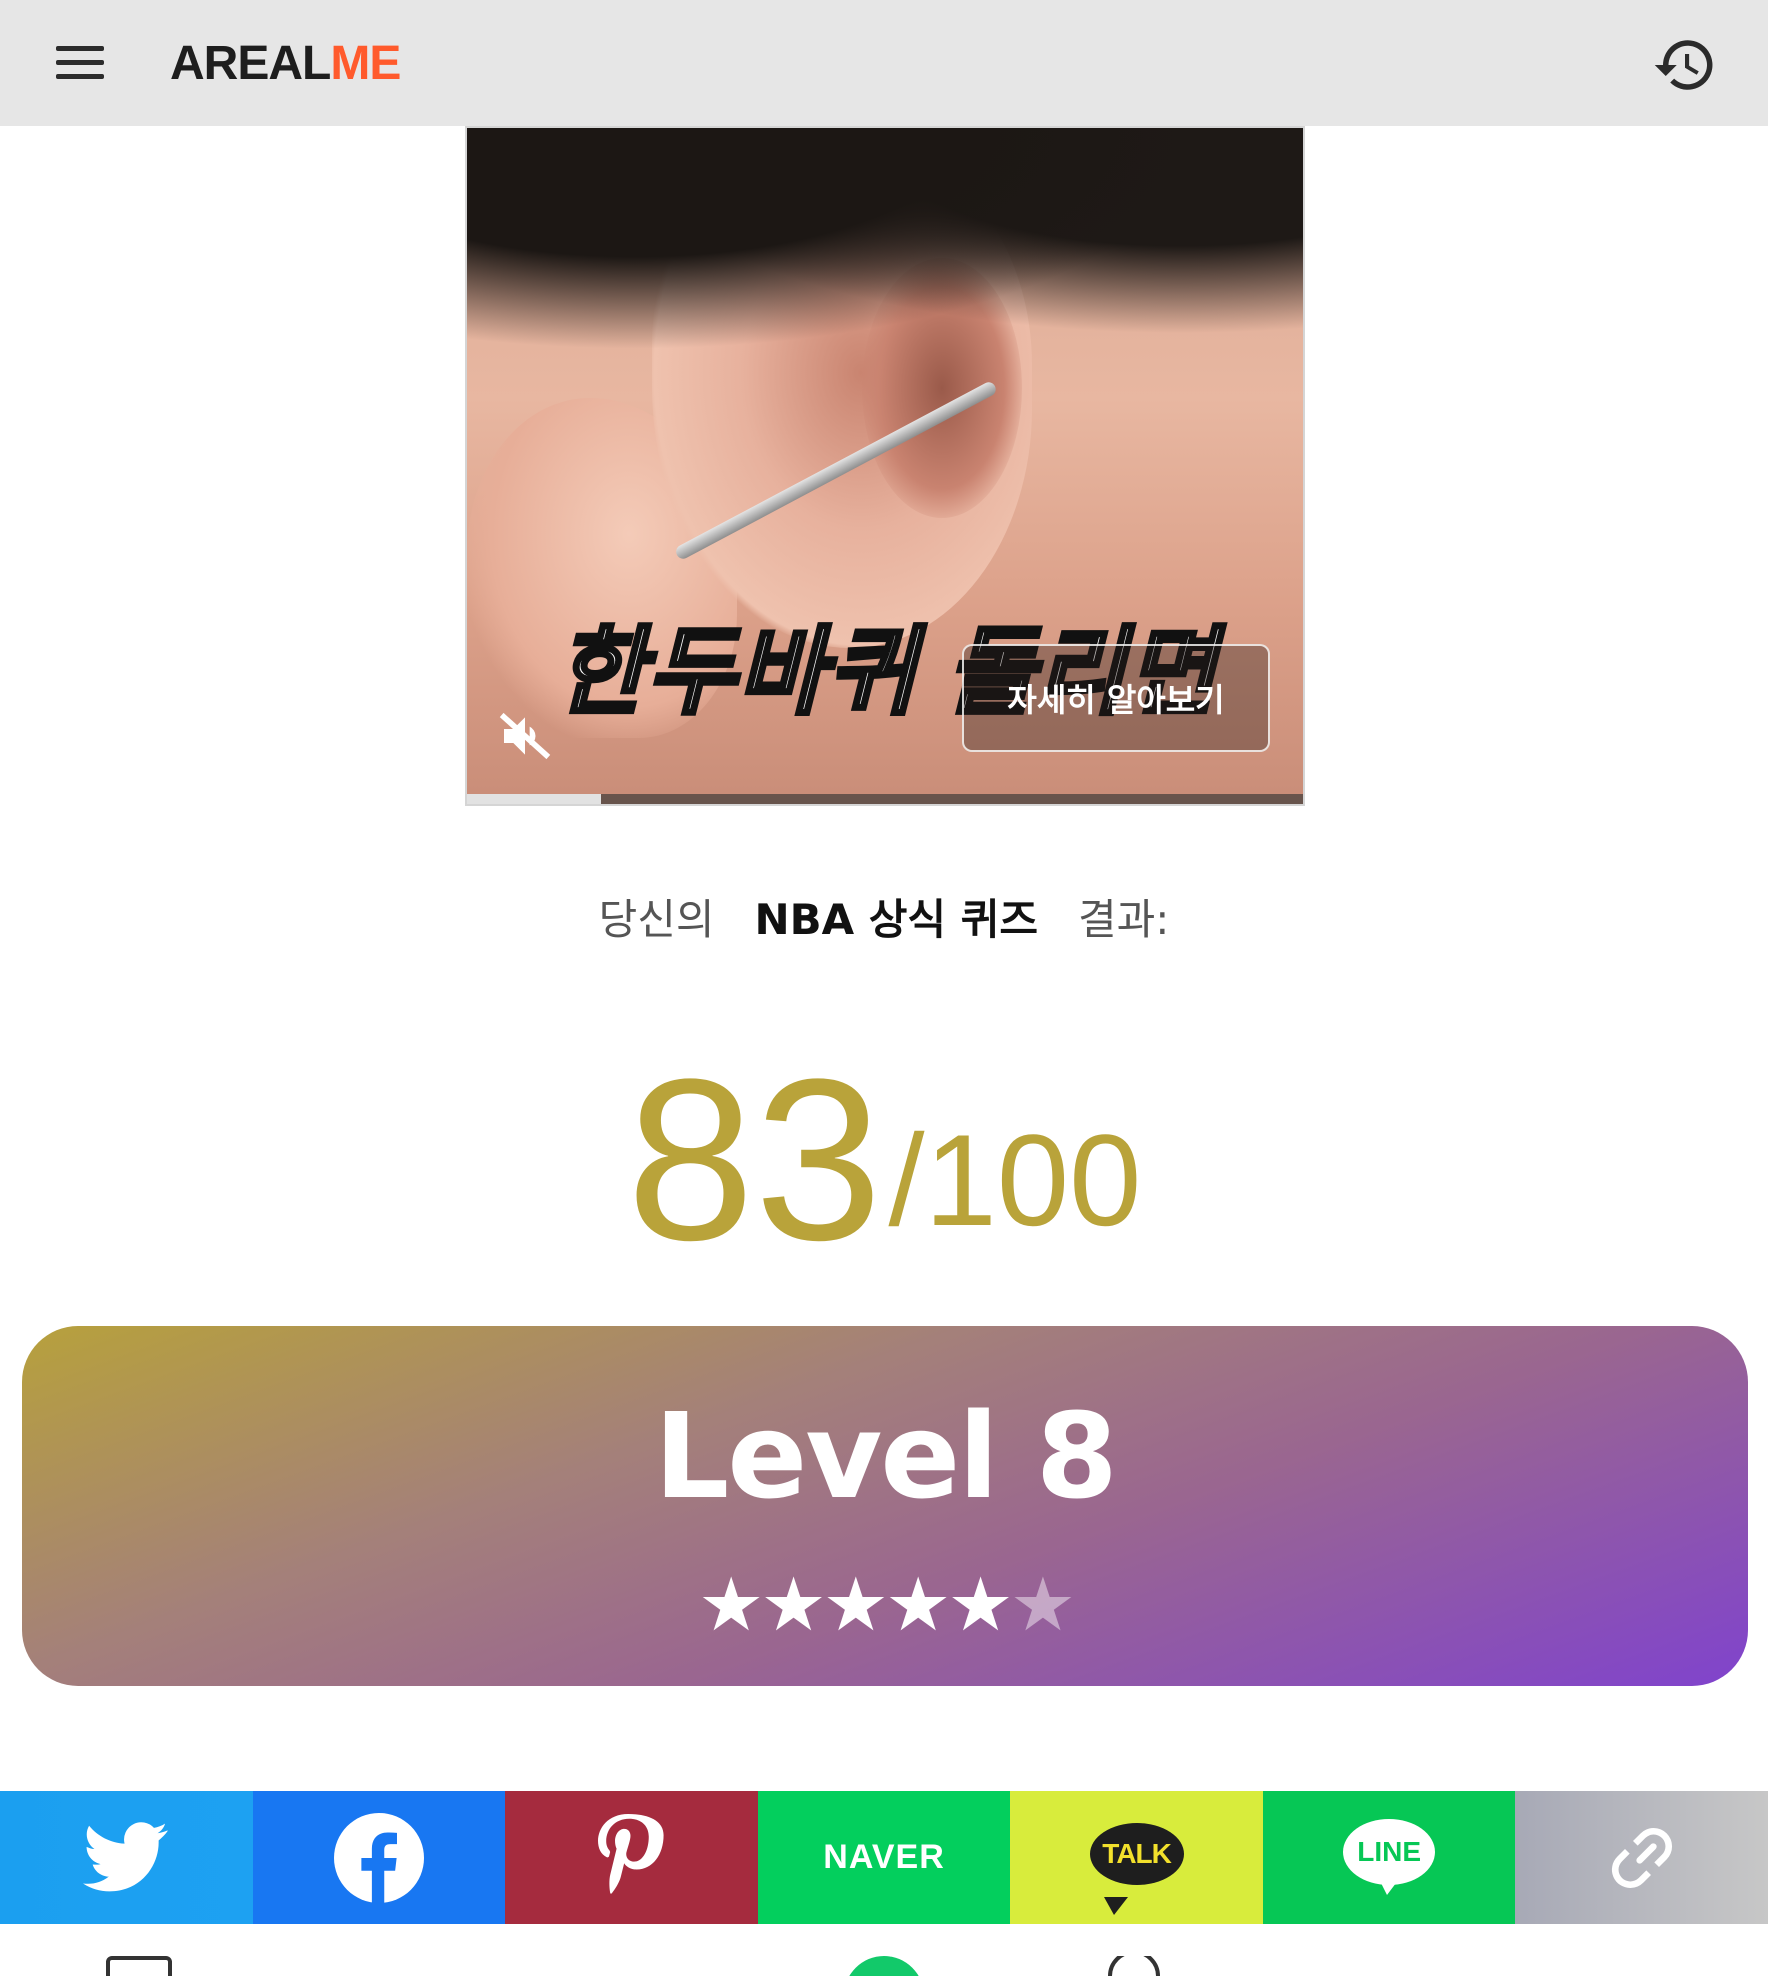  I want to click on refresh-icon, so click(1134, 1966).